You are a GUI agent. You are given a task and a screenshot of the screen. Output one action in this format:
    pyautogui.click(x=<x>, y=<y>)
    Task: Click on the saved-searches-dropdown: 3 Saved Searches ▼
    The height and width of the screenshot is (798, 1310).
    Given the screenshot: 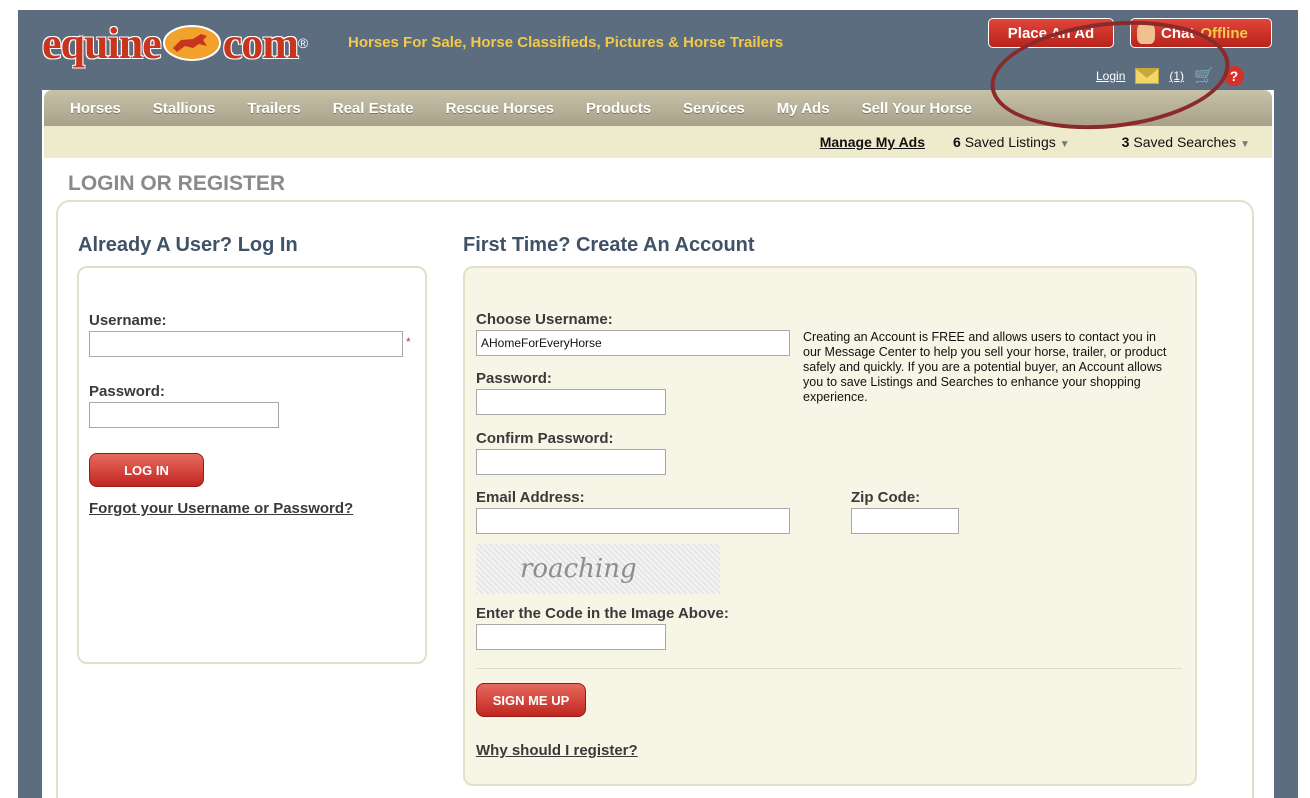 What is the action you would take?
    pyautogui.click(x=1186, y=142)
    